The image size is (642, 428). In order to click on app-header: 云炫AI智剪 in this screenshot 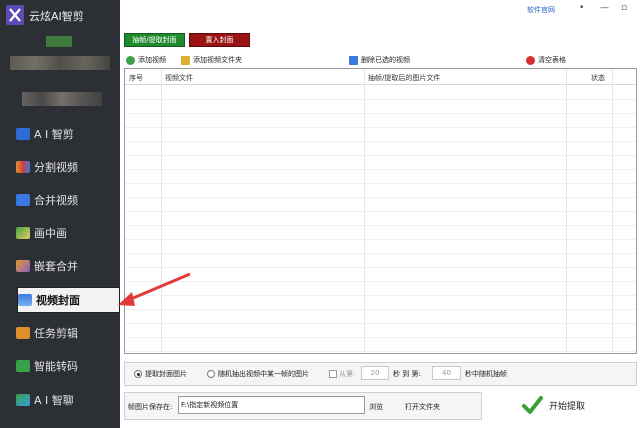, I will do `click(60, 15)`.